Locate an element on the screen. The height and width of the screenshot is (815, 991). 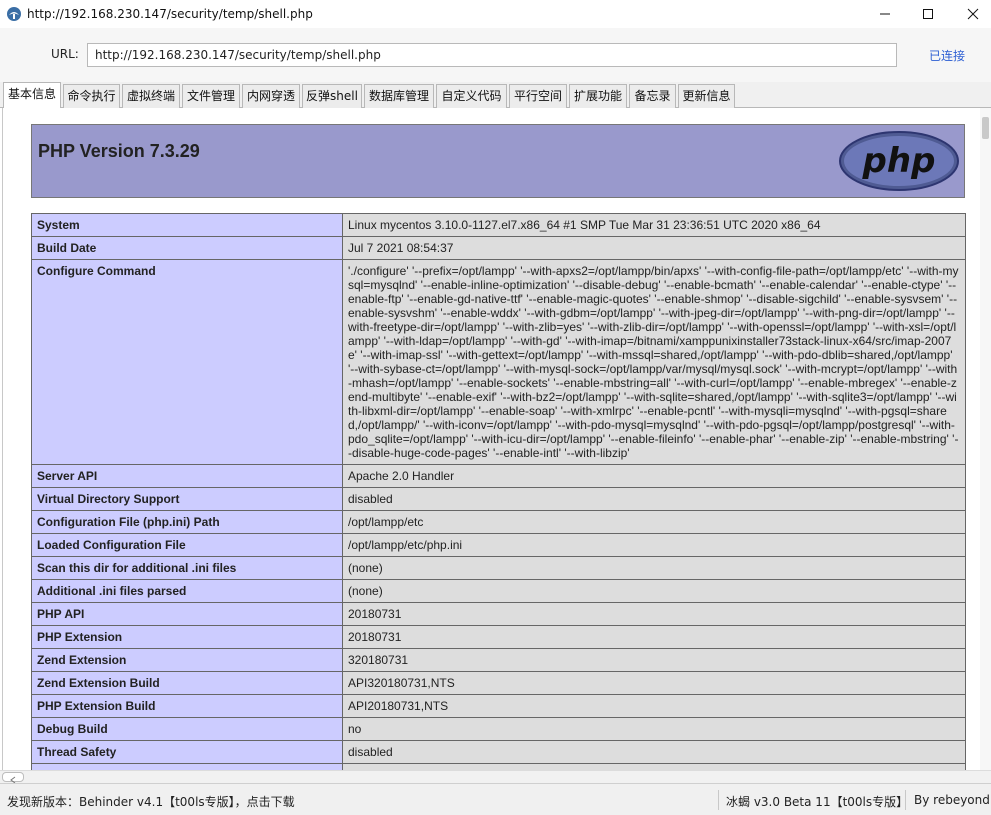
url-bar: URL: 已连接 is located at coordinates (495, 55).